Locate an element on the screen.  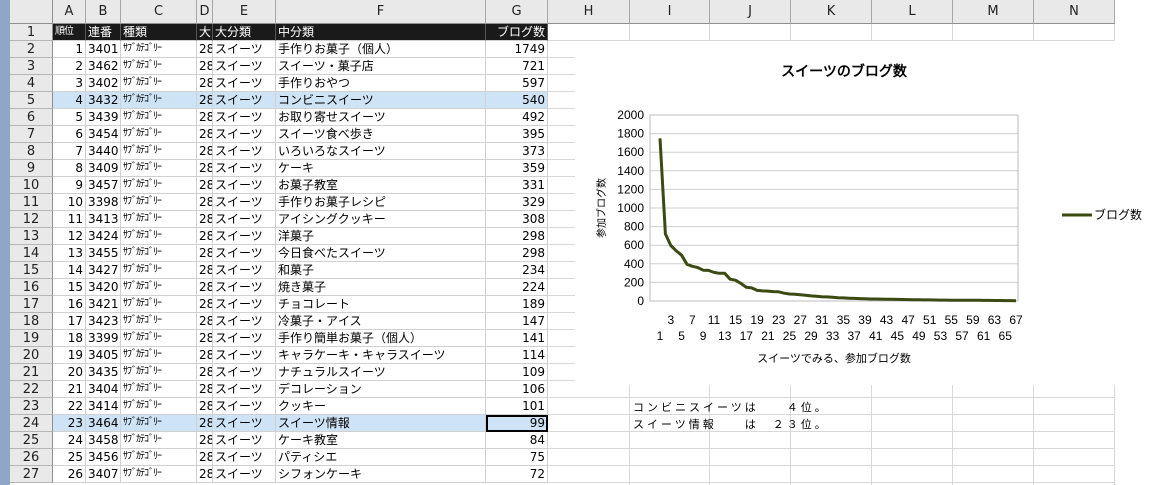
row-header: 4 is located at coordinates (31, 83).